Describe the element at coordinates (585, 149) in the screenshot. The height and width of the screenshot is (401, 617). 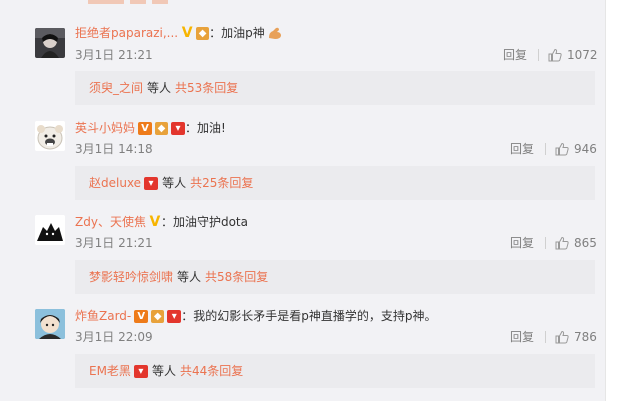
I see `like-count: 946` at that location.